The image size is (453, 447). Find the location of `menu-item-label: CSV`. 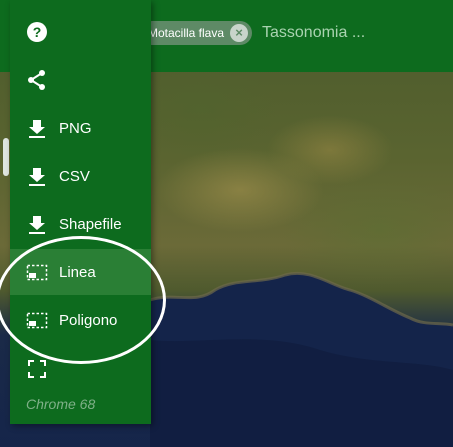

menu-item-label: CSV is located at coordinates (74, 176).